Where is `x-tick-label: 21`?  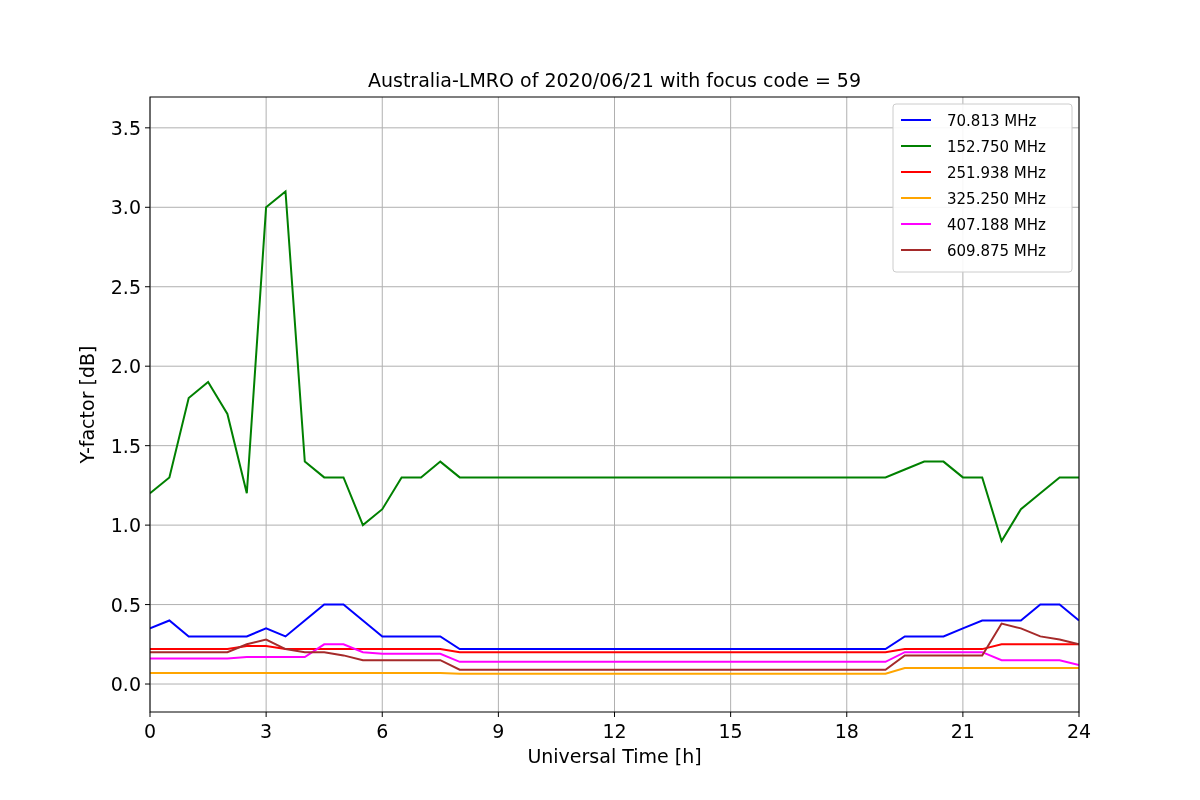 x-tick-label: 21 is located at coordinates (962, 731).